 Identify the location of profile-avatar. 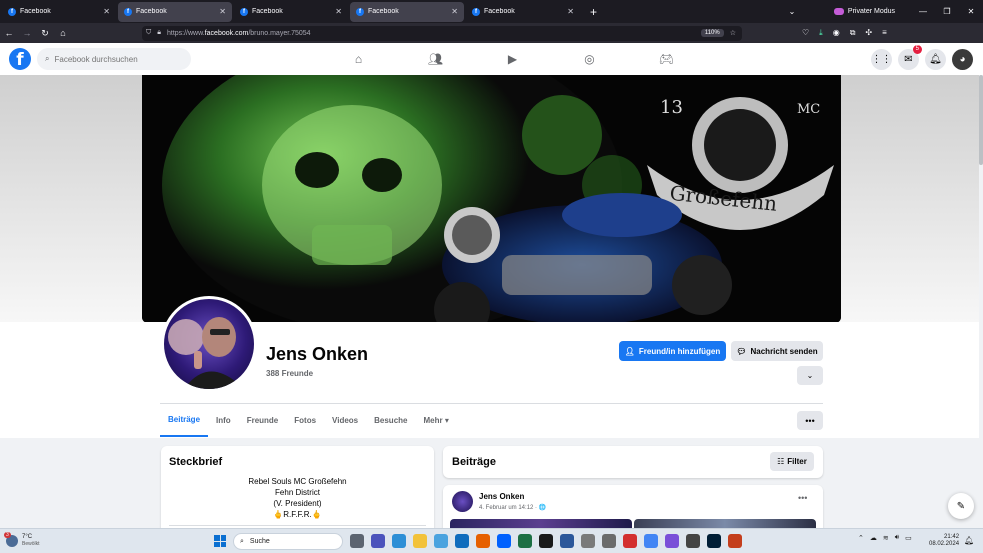
(209, 344).